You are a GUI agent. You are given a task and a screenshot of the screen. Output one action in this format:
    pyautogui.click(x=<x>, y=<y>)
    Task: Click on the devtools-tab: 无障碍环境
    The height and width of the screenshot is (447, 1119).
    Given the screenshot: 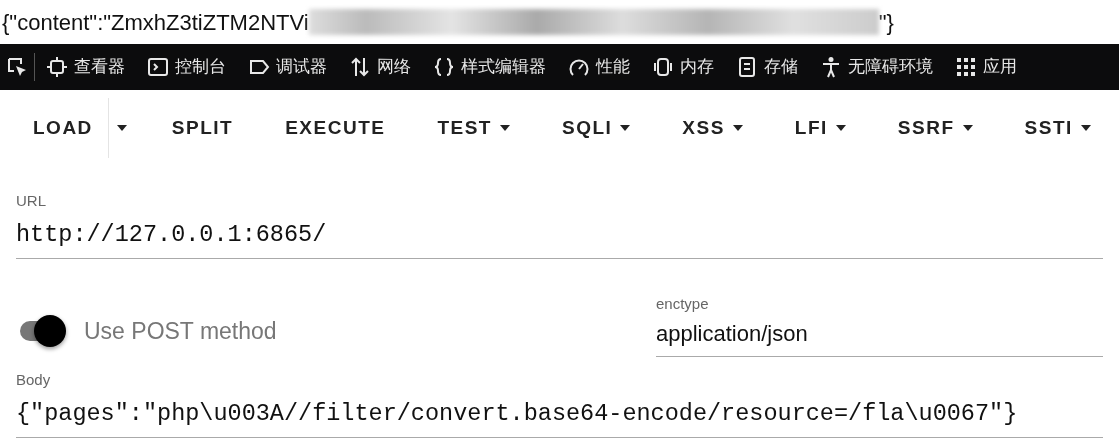 What is the action you would take?
    pyautogui.click(x=876, y=67)
    